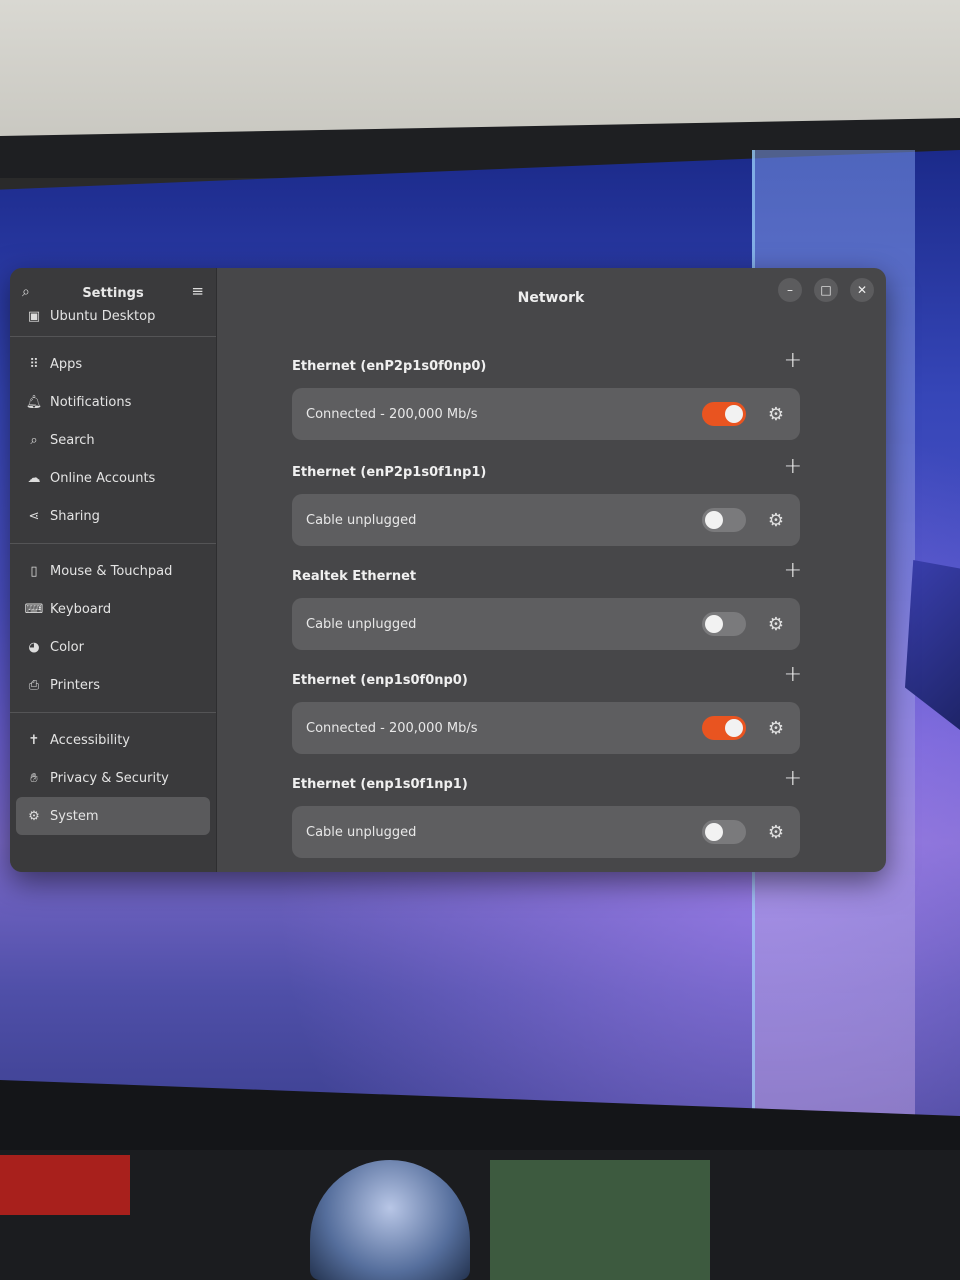 The width and height of the screenshot is (960, 1280). Describe the element at coordinates (34, 478) in the screenshot. I see `cloud-icon: ☁︎` at that location.